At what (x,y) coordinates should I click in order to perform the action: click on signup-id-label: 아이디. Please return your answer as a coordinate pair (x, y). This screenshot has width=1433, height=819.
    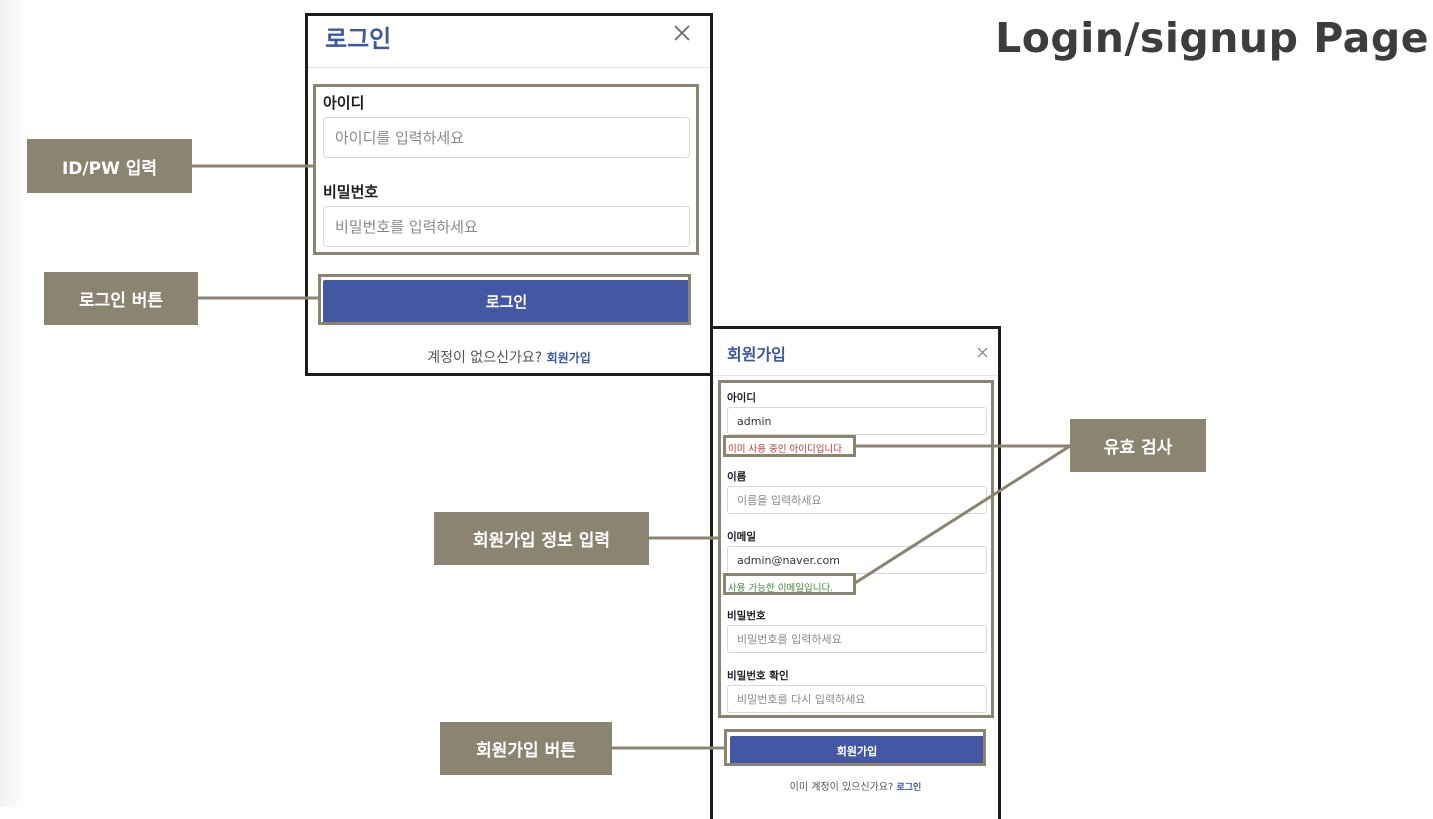
    Looking at the image, I should click on (741, 398).